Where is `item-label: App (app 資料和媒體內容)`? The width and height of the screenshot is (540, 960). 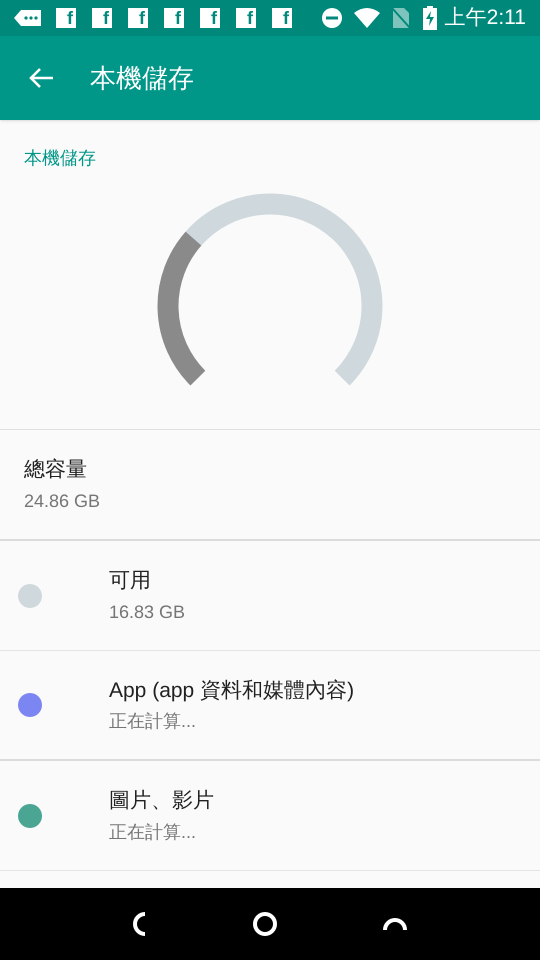
item-label: App (app 資料和媒體內容) is located at coordinates (231, 691).